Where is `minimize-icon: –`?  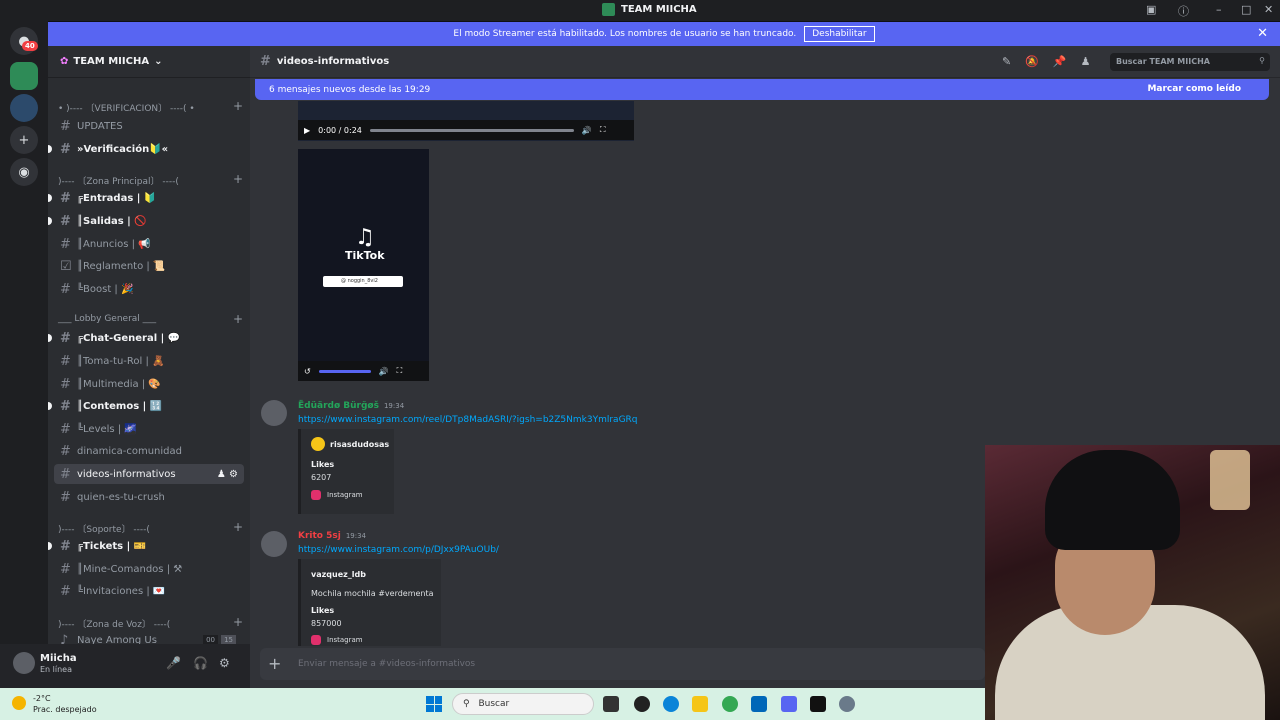
minimize-icon: – is located at coordinates (1219, 9).